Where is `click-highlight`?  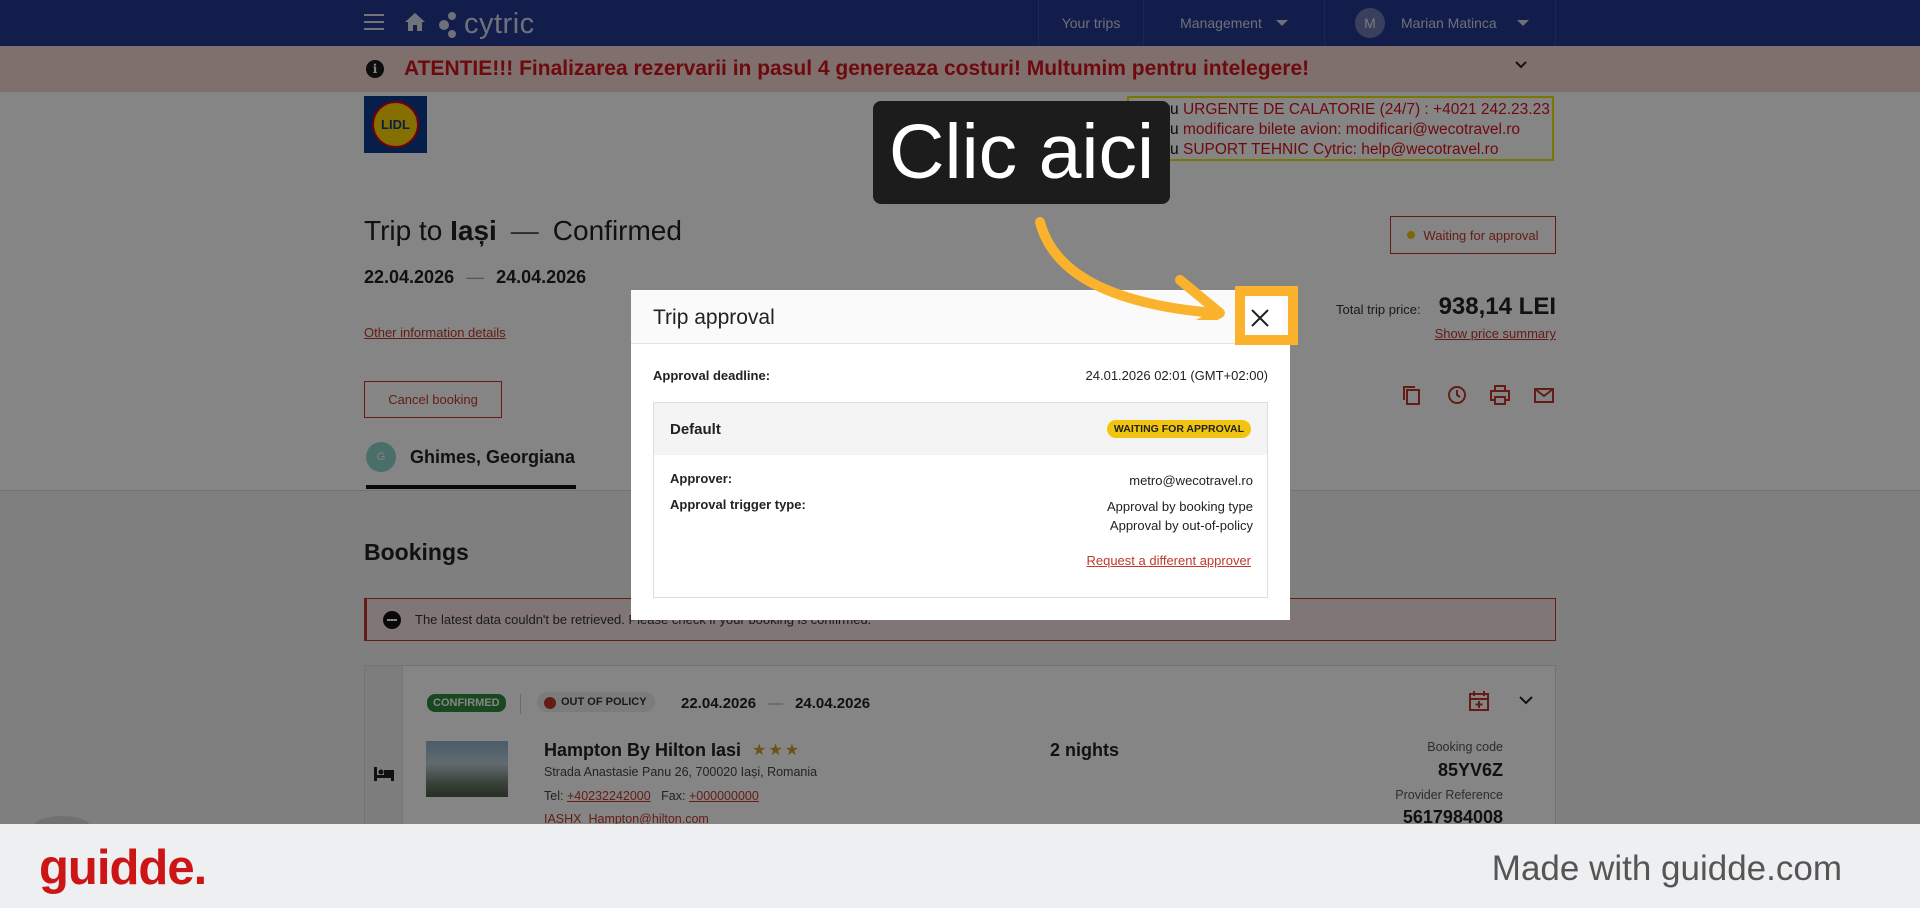
click-highlight is located at coordinates (1266, 315).